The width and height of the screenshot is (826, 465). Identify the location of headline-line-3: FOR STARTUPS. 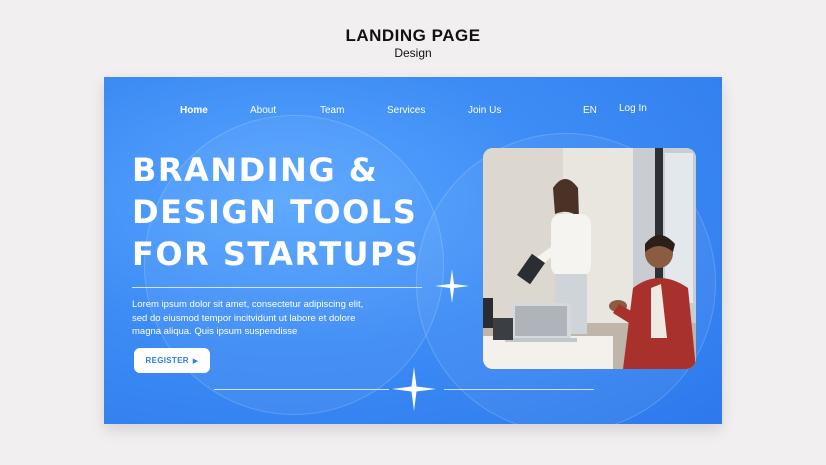
(276, 254).